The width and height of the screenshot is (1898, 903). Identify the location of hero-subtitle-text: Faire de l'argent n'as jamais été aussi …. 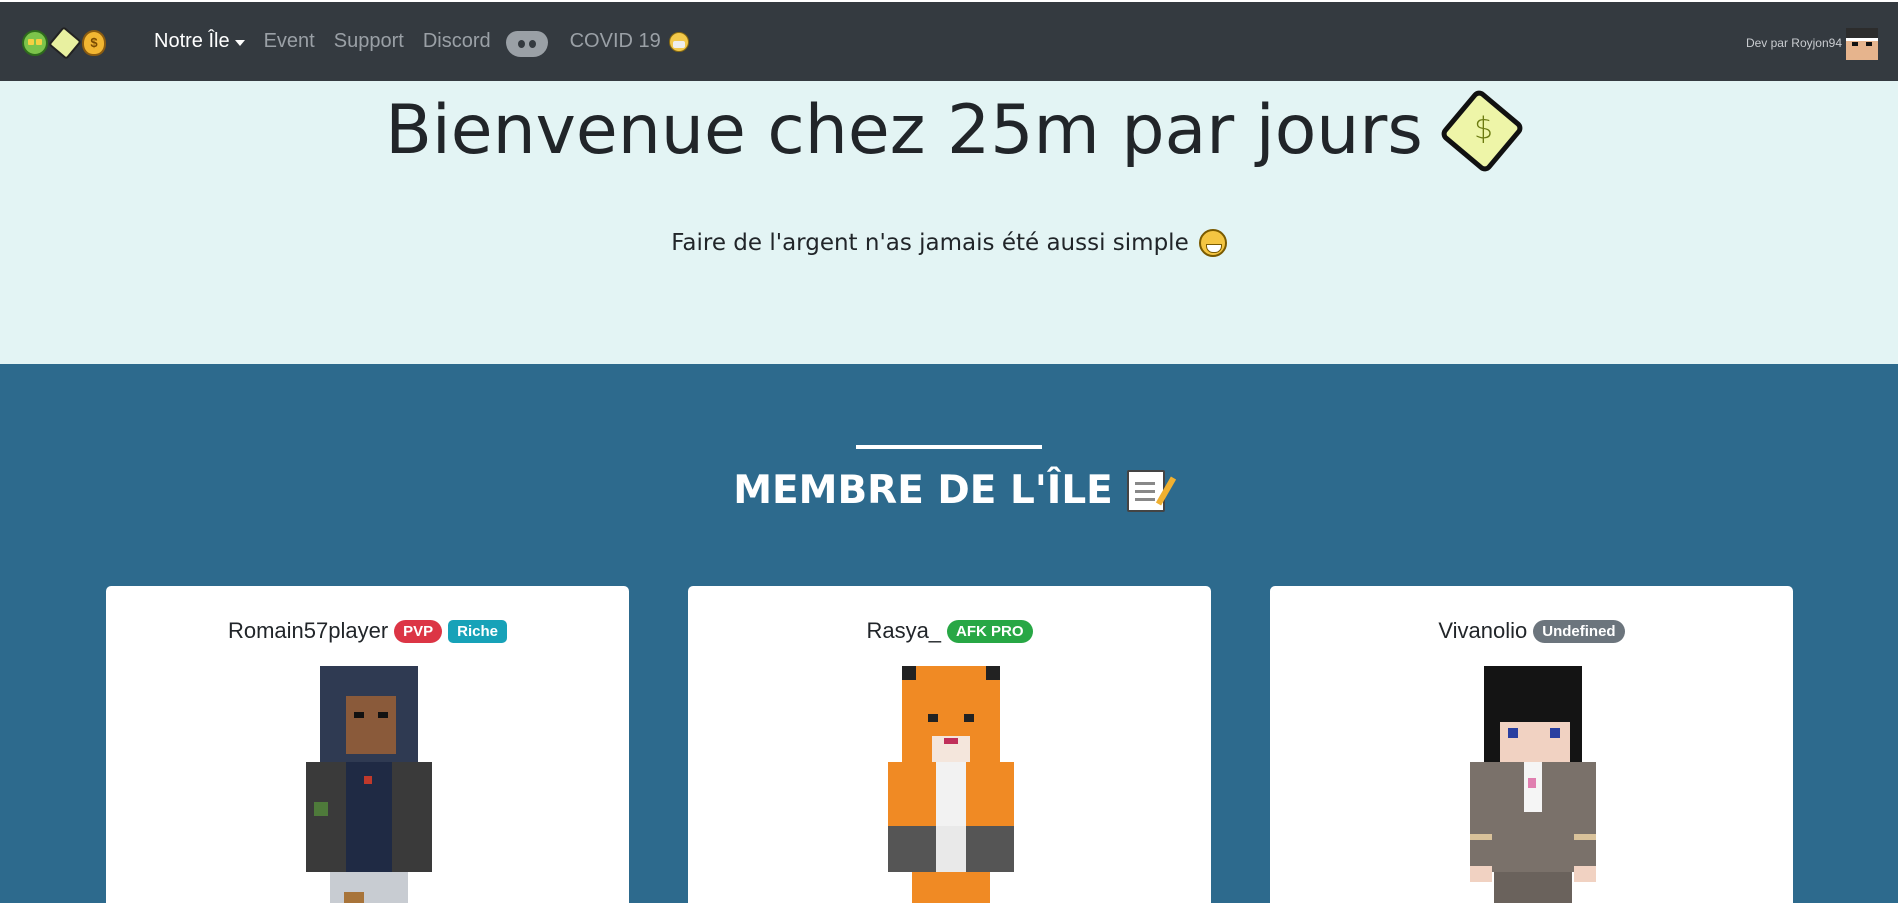
(930, 243).